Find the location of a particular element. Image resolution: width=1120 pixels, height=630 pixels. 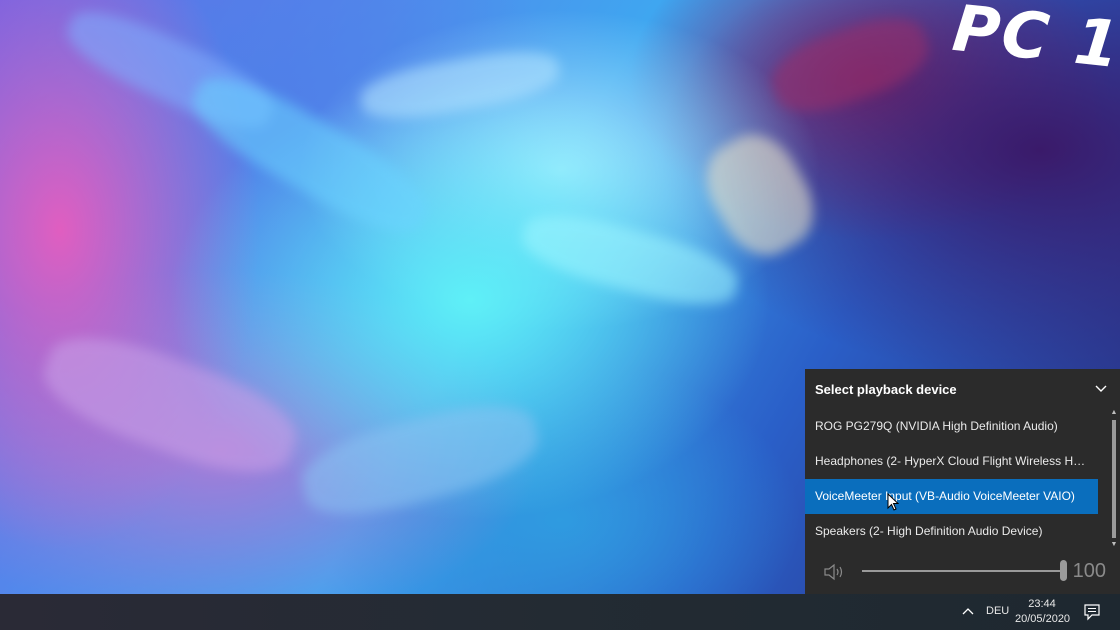

scroll-thumb is located at coordinates (1114, 479).